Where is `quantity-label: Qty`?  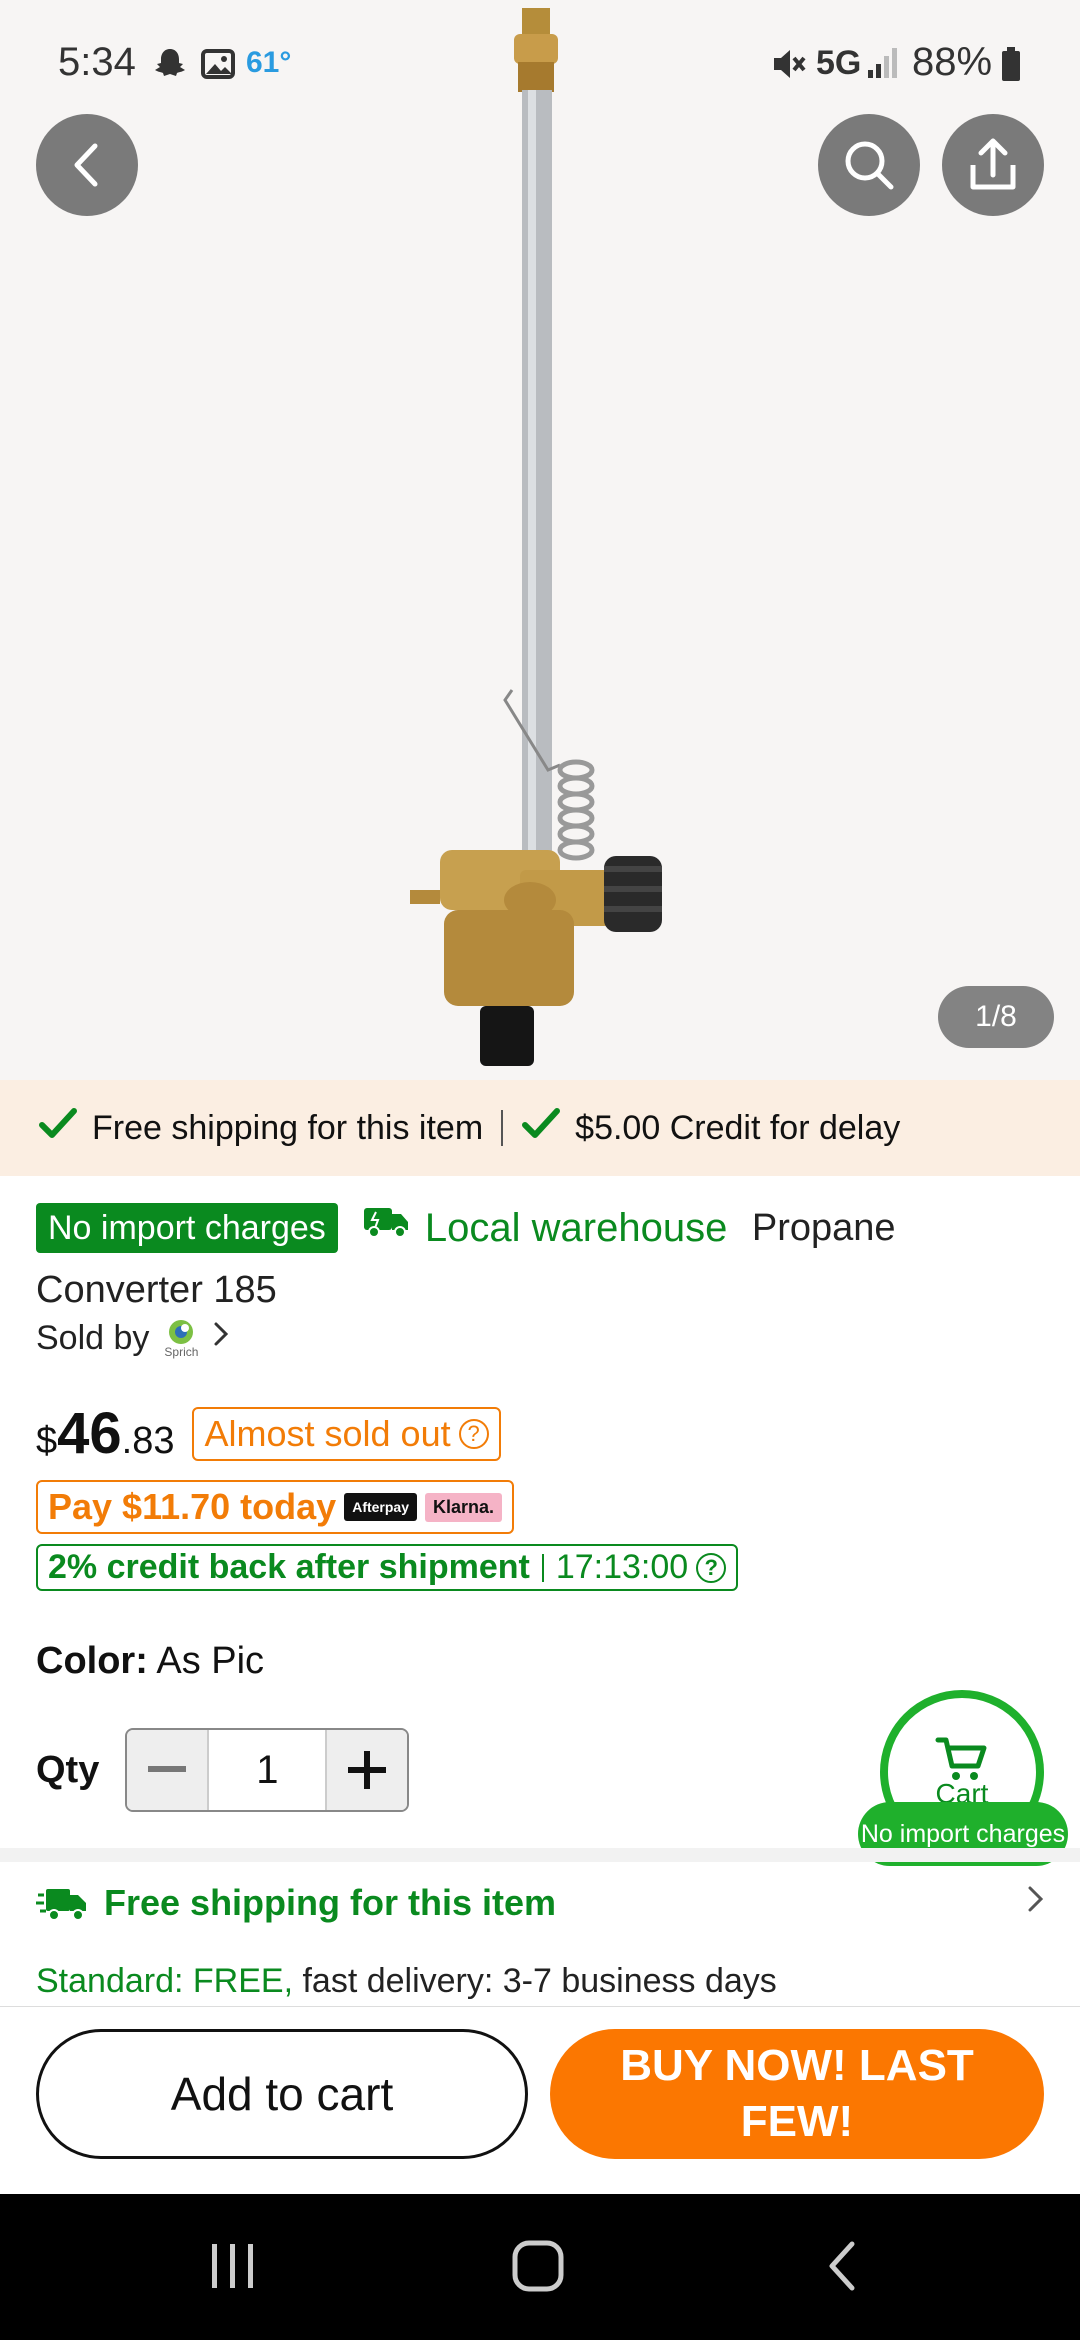
quantity-label: Qty is located at coordinates (68, 1769).